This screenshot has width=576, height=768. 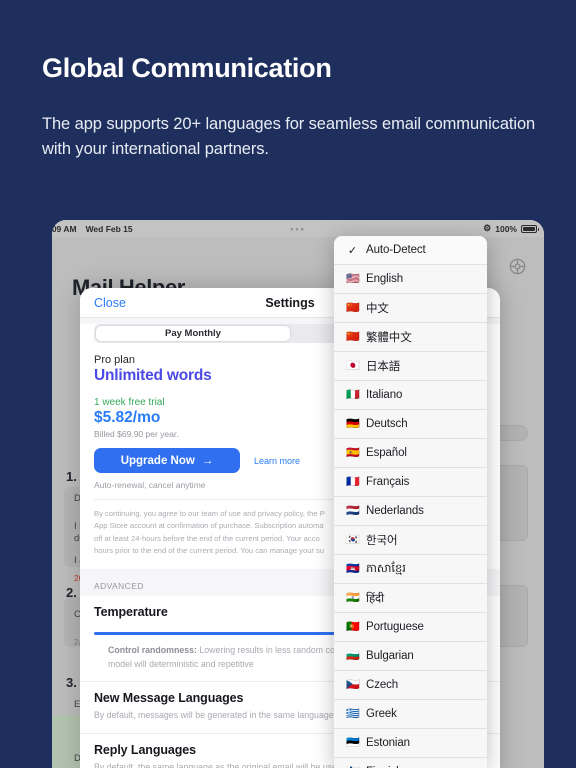 I want to click on temperature-desc-bold: Control randomness:, so click(x=152, y=650).